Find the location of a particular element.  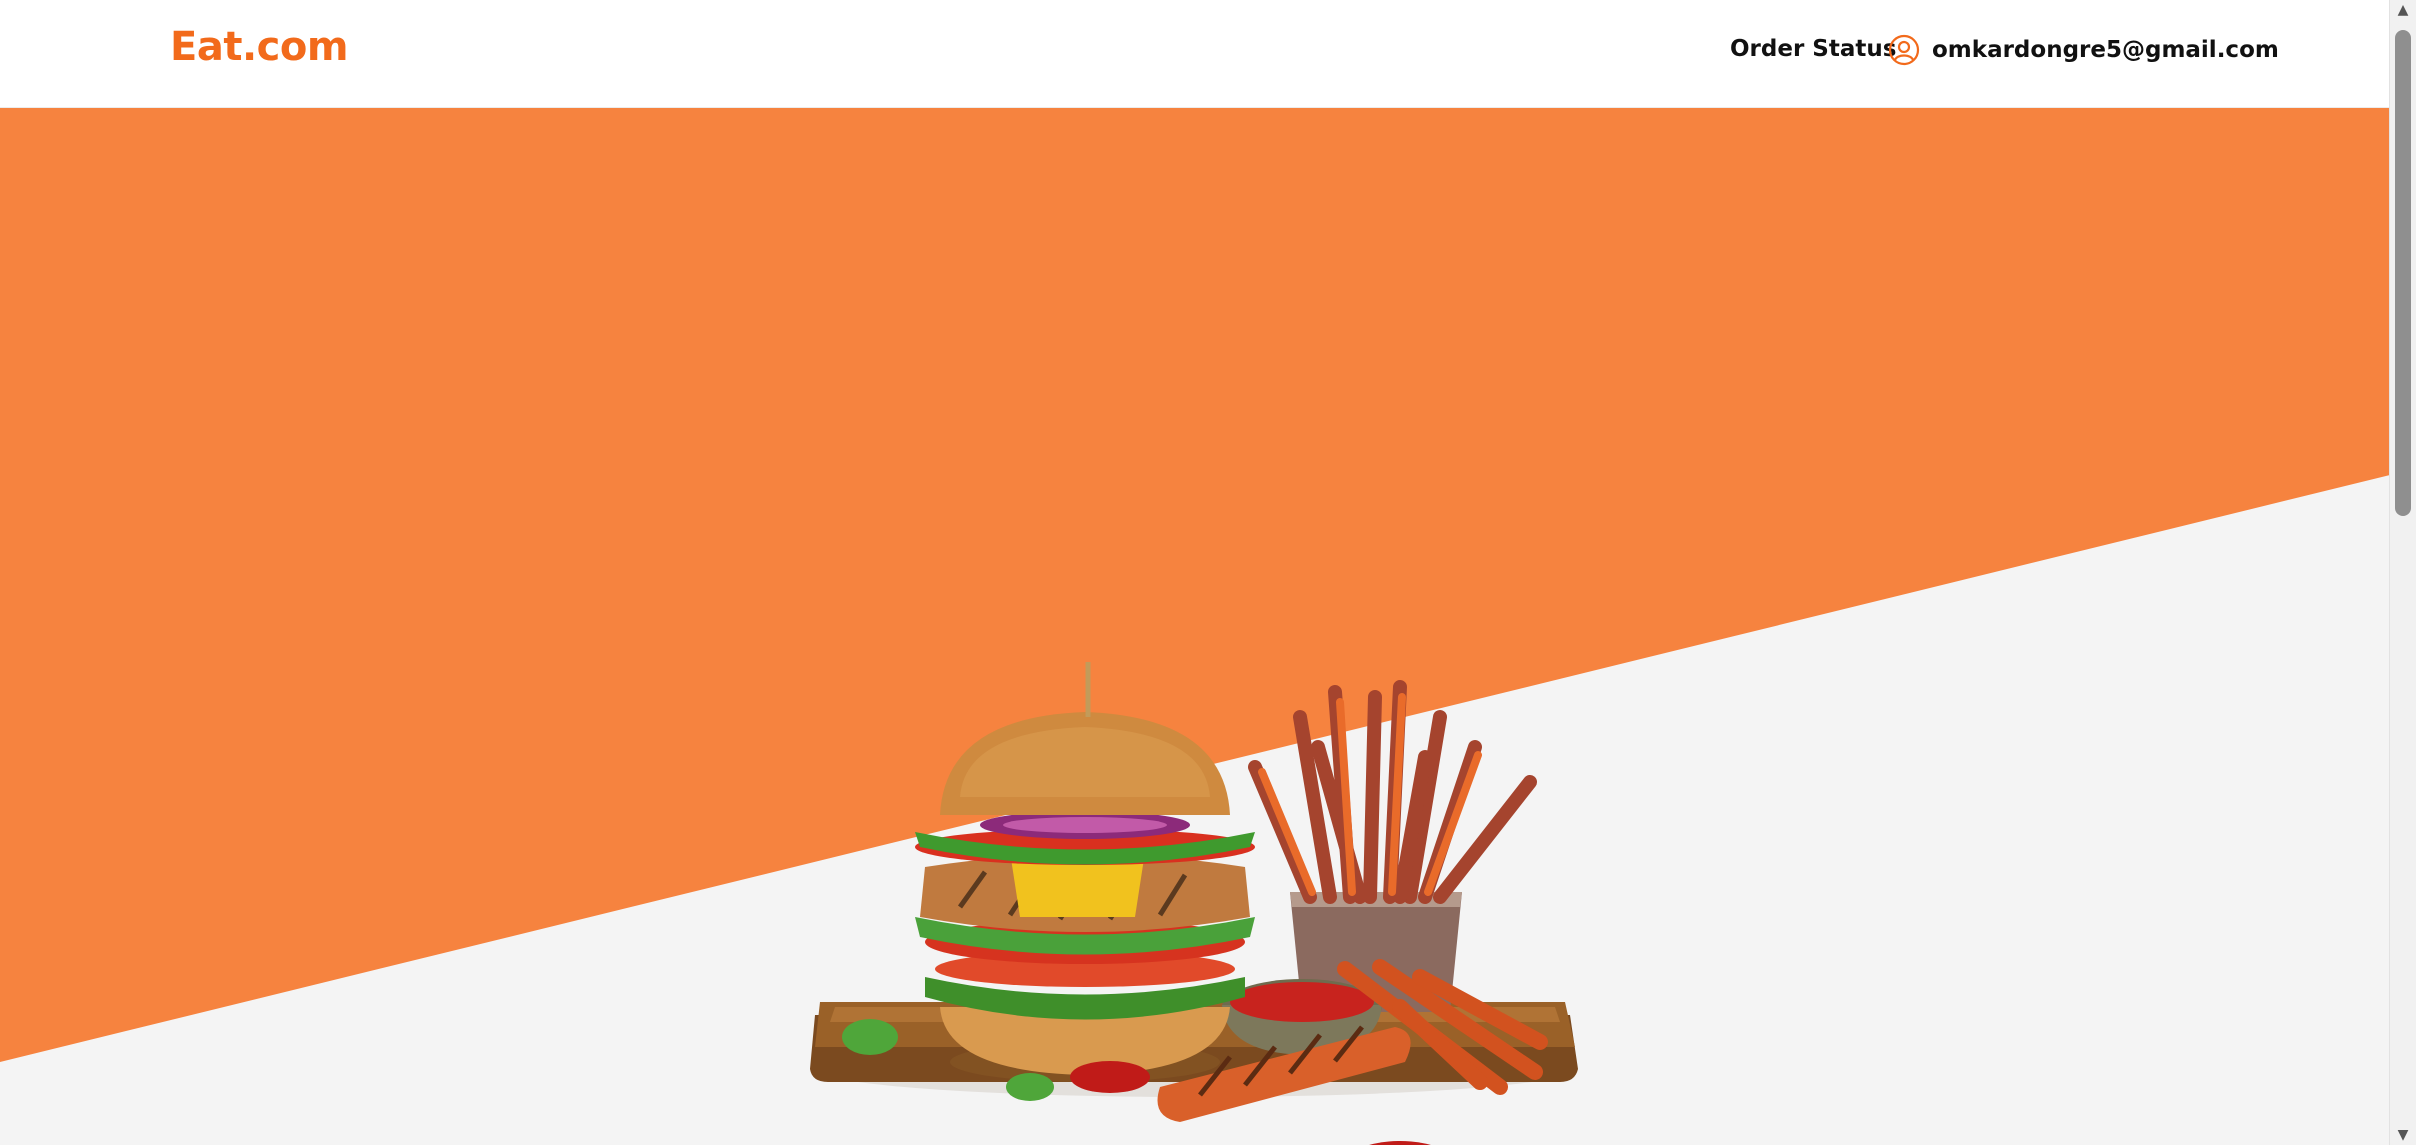

arrow-down-icon: ▼ is located at coordinates (2403, 1135).